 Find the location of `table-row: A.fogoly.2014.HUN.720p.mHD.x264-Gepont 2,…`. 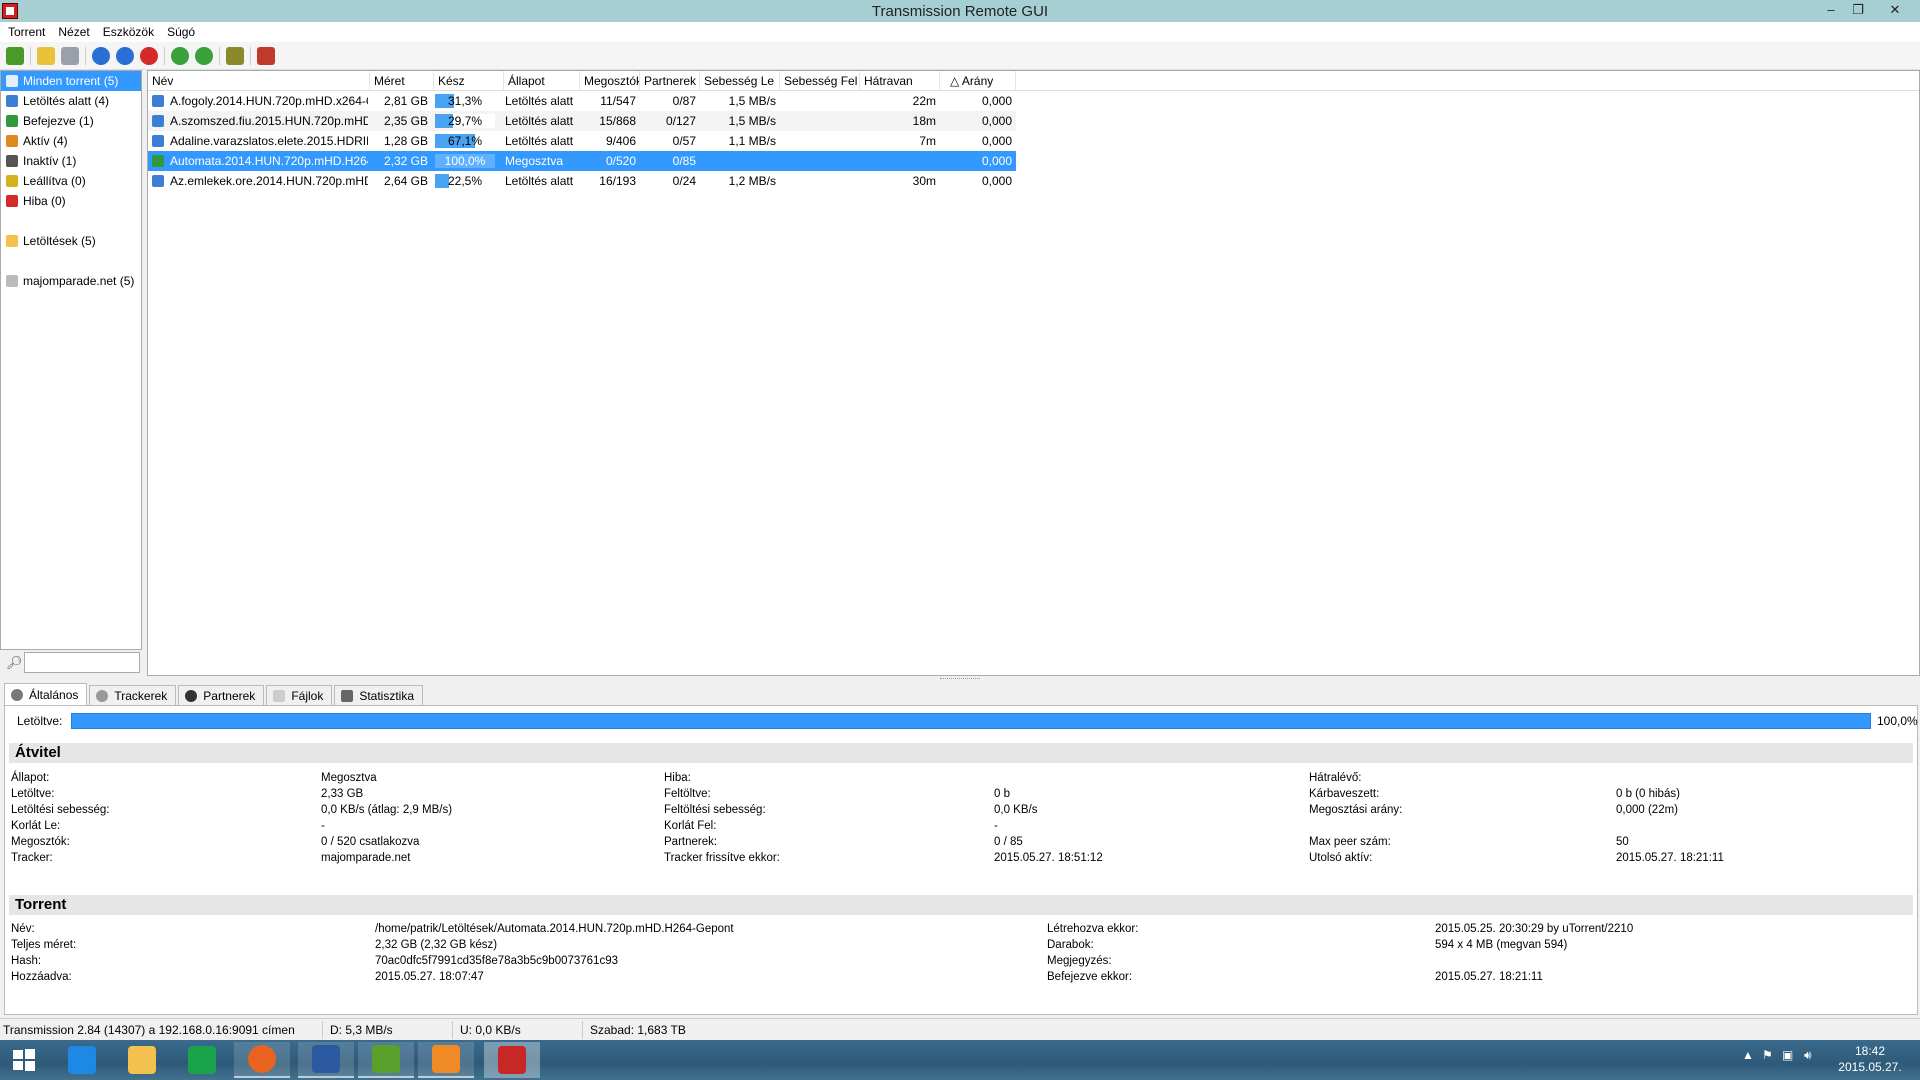

table-row: A.fogoly.2014.HUN.720p.mHD.x264-Gepont 2,… is located at coordinates (582, 101).